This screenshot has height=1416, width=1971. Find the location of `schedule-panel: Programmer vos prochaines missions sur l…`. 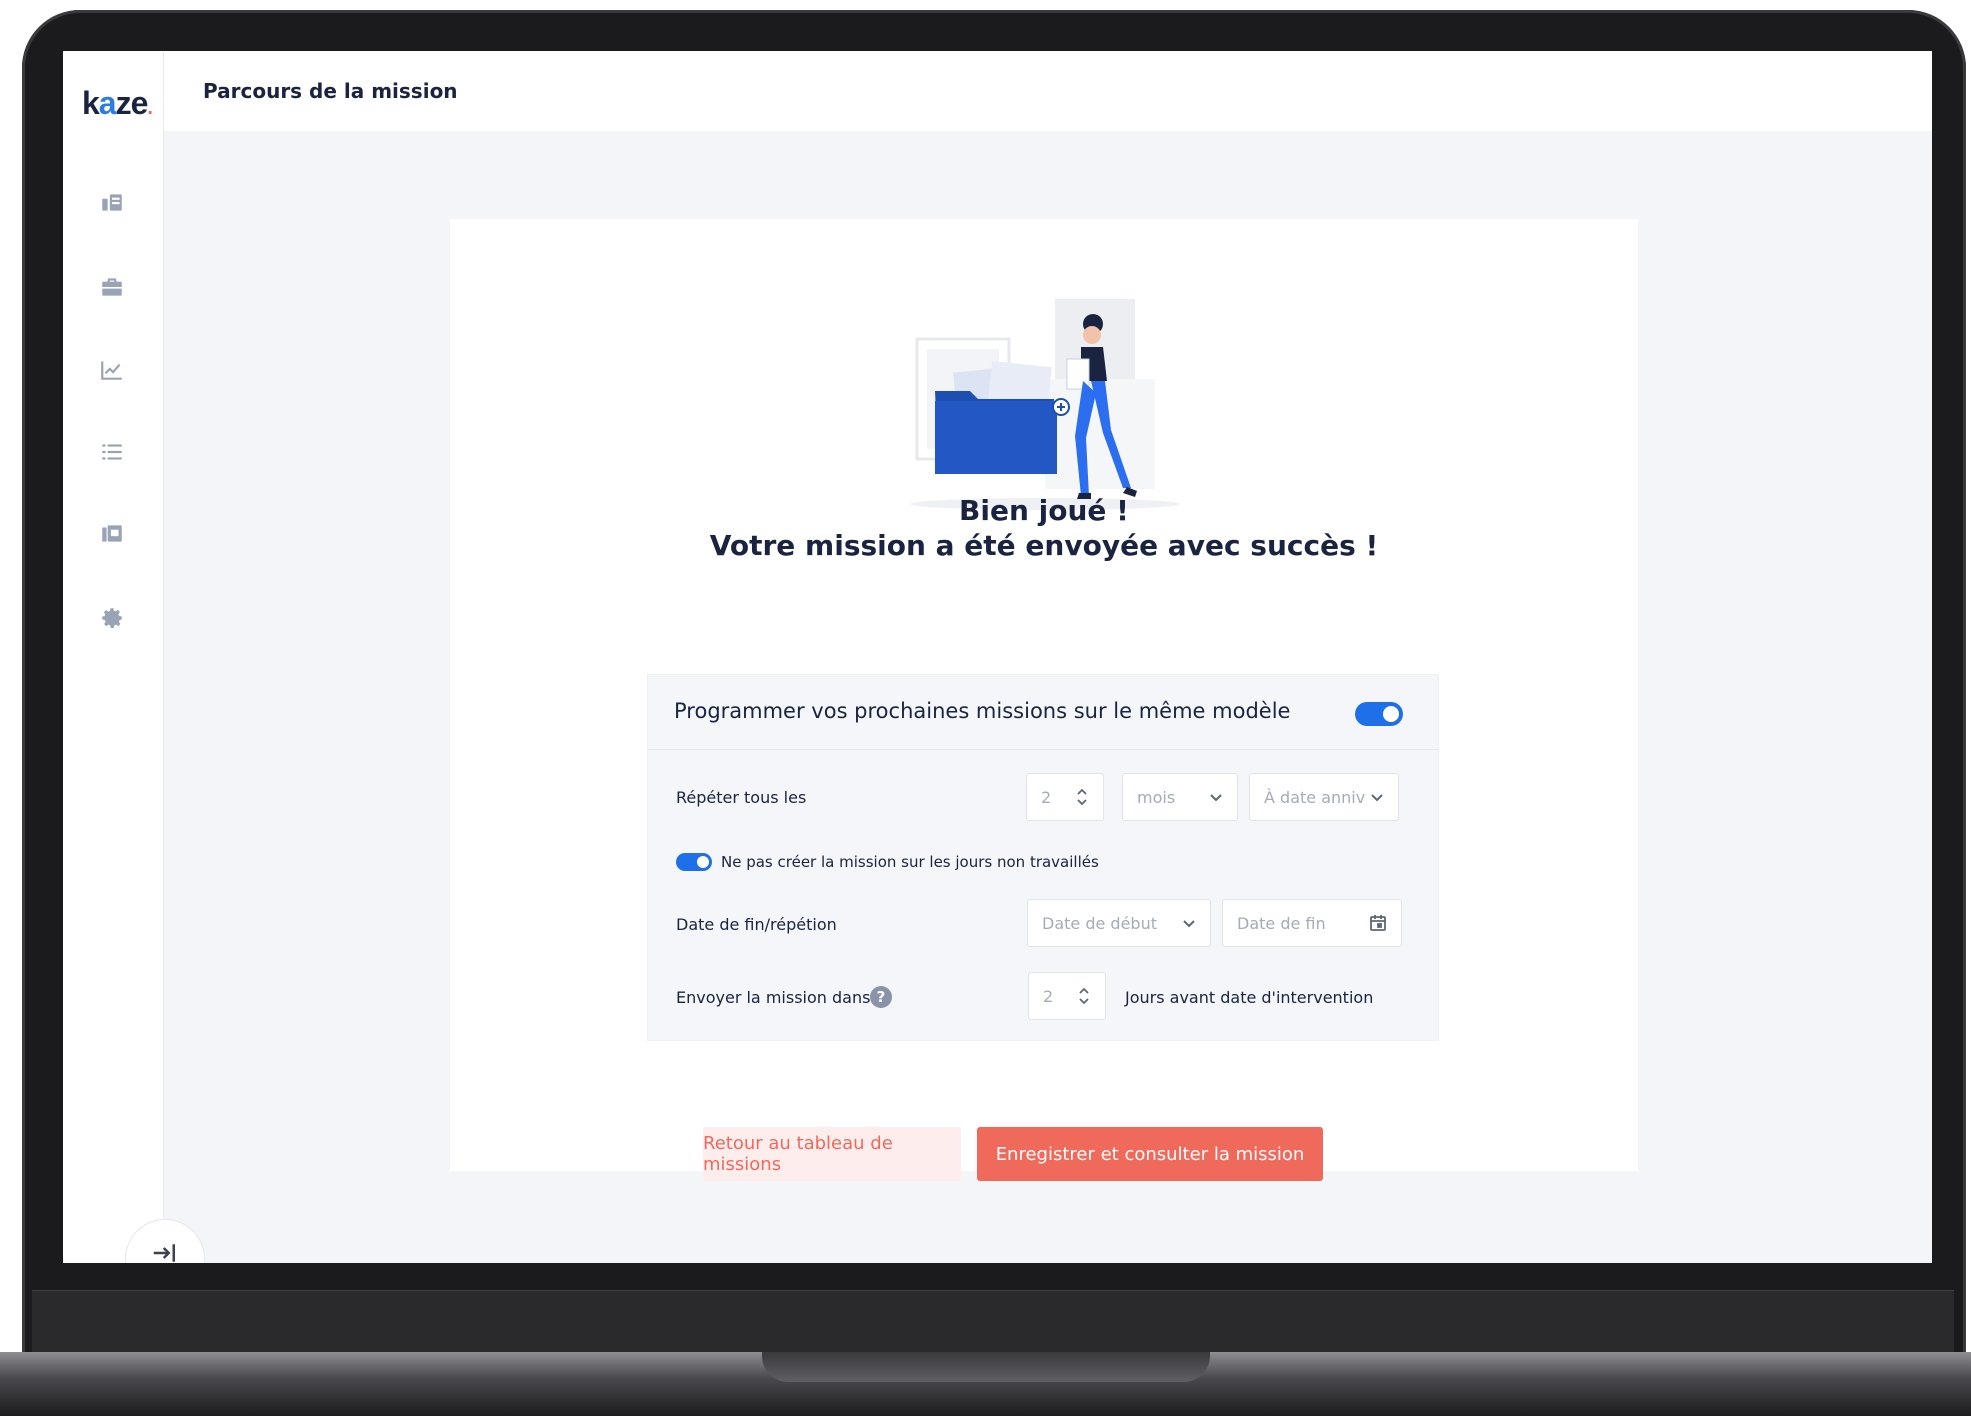

schedule-panel: Programmer vos prochaines missions sur l… is located at coordinates (1043, 857).